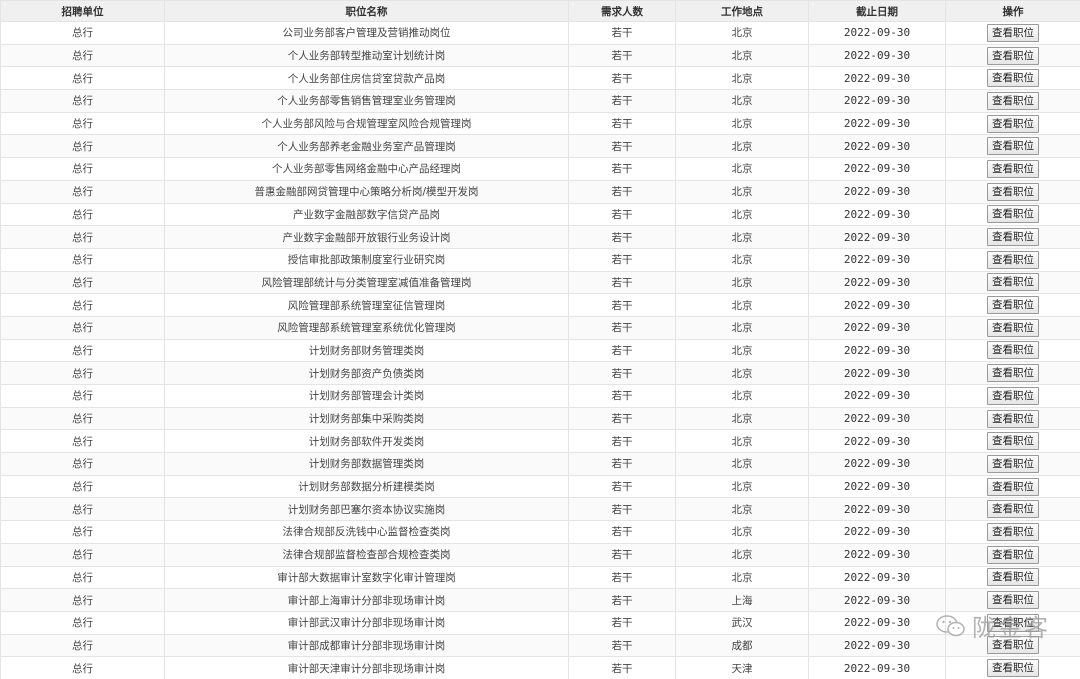 This screenshot has width=1080, height=679. I want to click on cell-location: 成都, so click(742, 645).